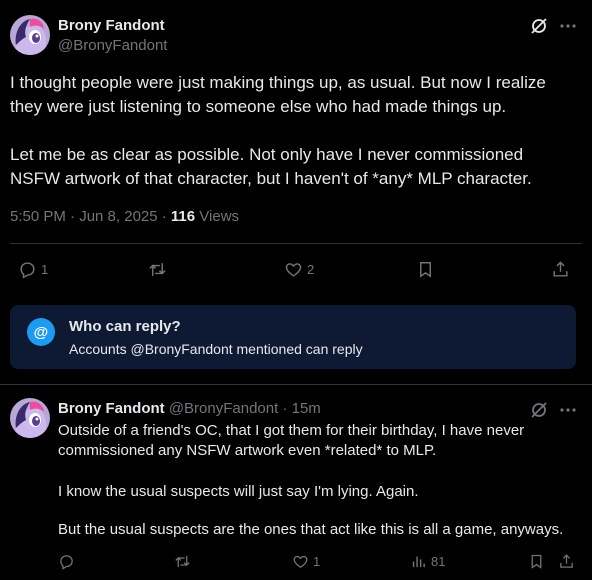 This screenshot has width=592, height=580. Describe the element at coordinates (45, 269) in the screenshot. I see `reply-count: 1` at that location.